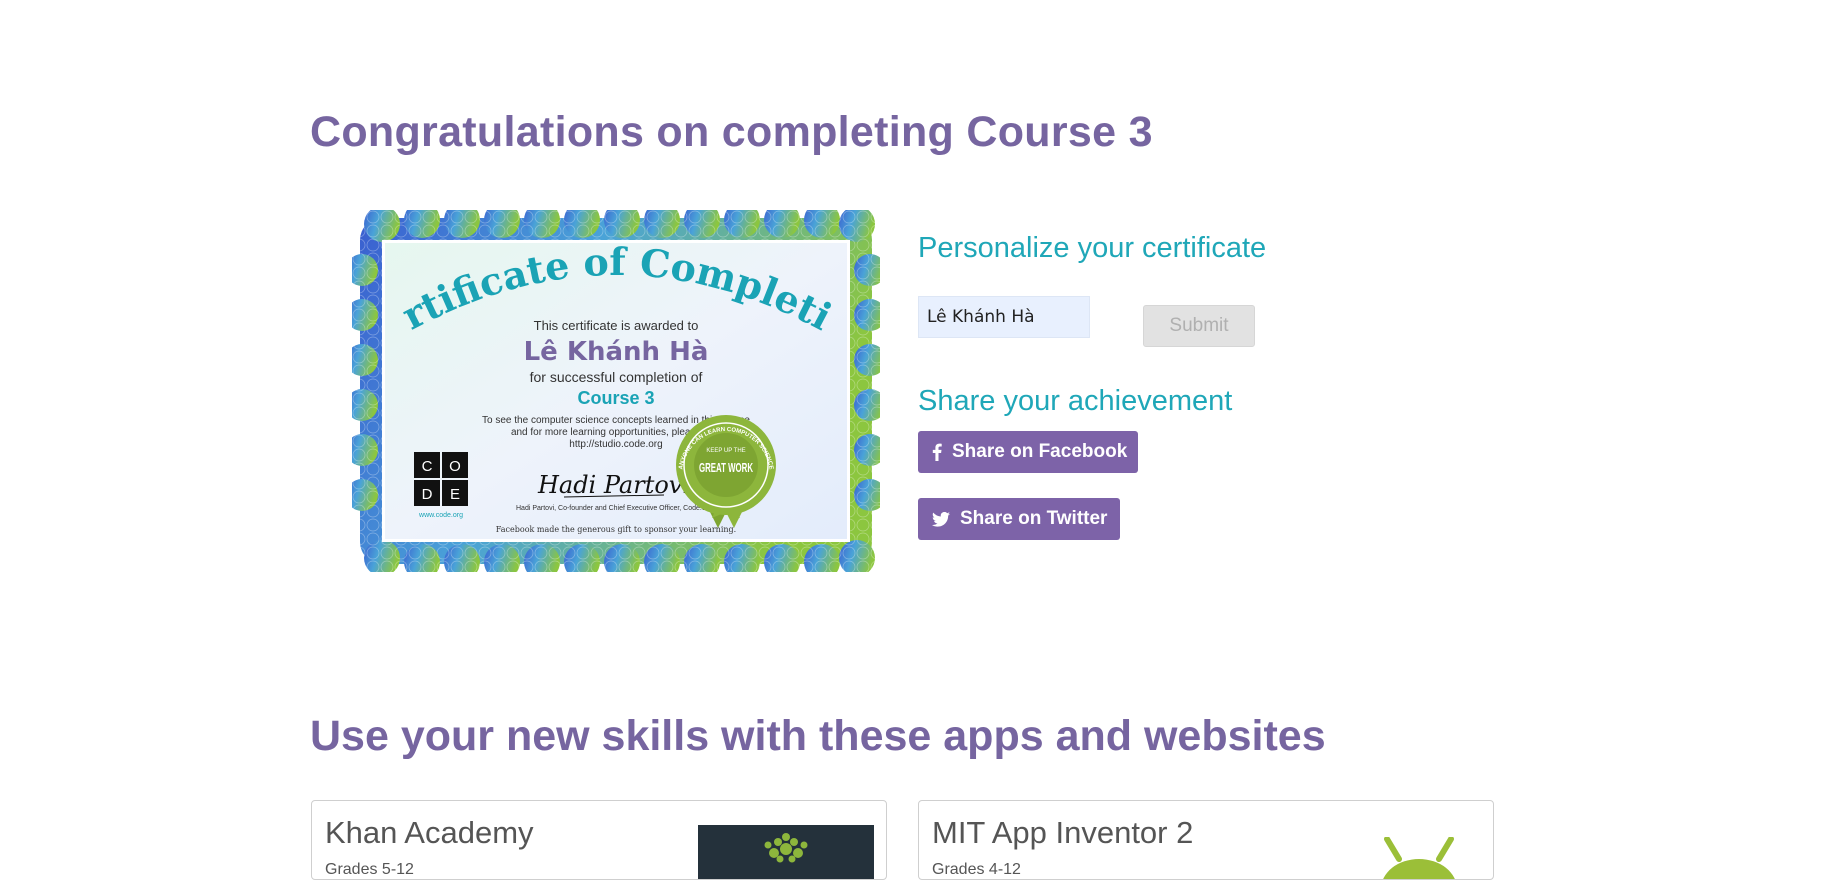  What do you see at coordinates (599, 840) in the screenshot?
I see `app-card-khan-academy: Khan Academy Grades 5-12` at bounding box center [599, 840].